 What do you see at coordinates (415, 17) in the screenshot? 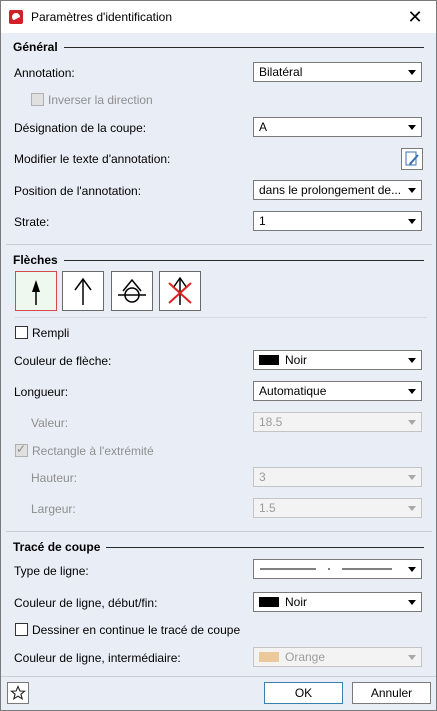
I see `close-button: ✕` at bounding box center [415, 17].